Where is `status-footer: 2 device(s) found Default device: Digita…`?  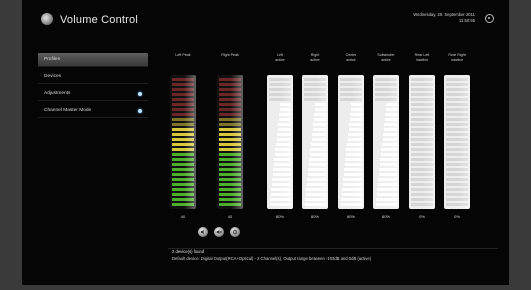 status-footer: 2 device(s) found Default device: Digita… is located at coordinates (271, 255).